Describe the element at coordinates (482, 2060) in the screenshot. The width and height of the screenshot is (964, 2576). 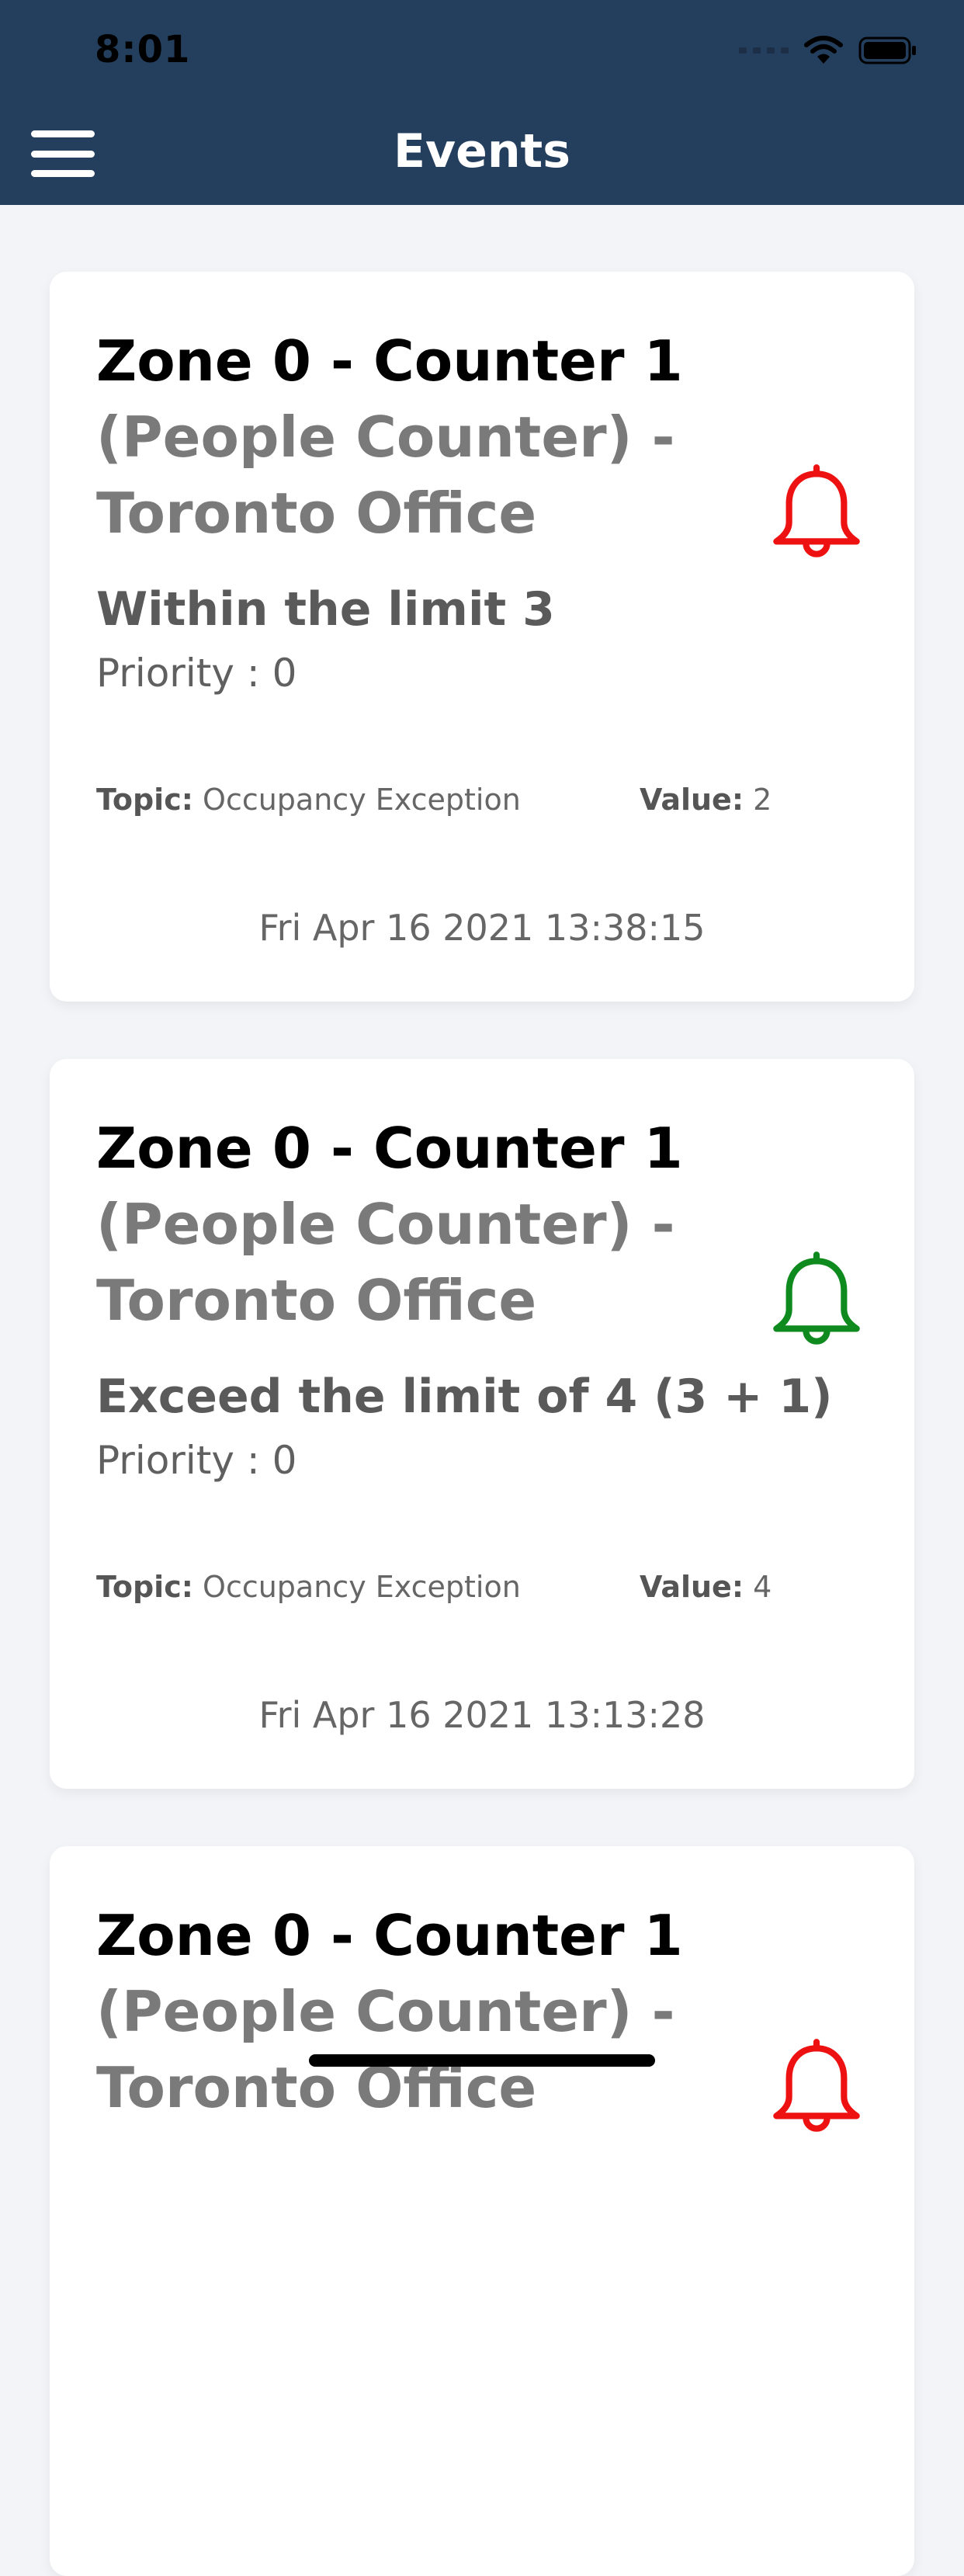
I see `home-indicator` at that location.